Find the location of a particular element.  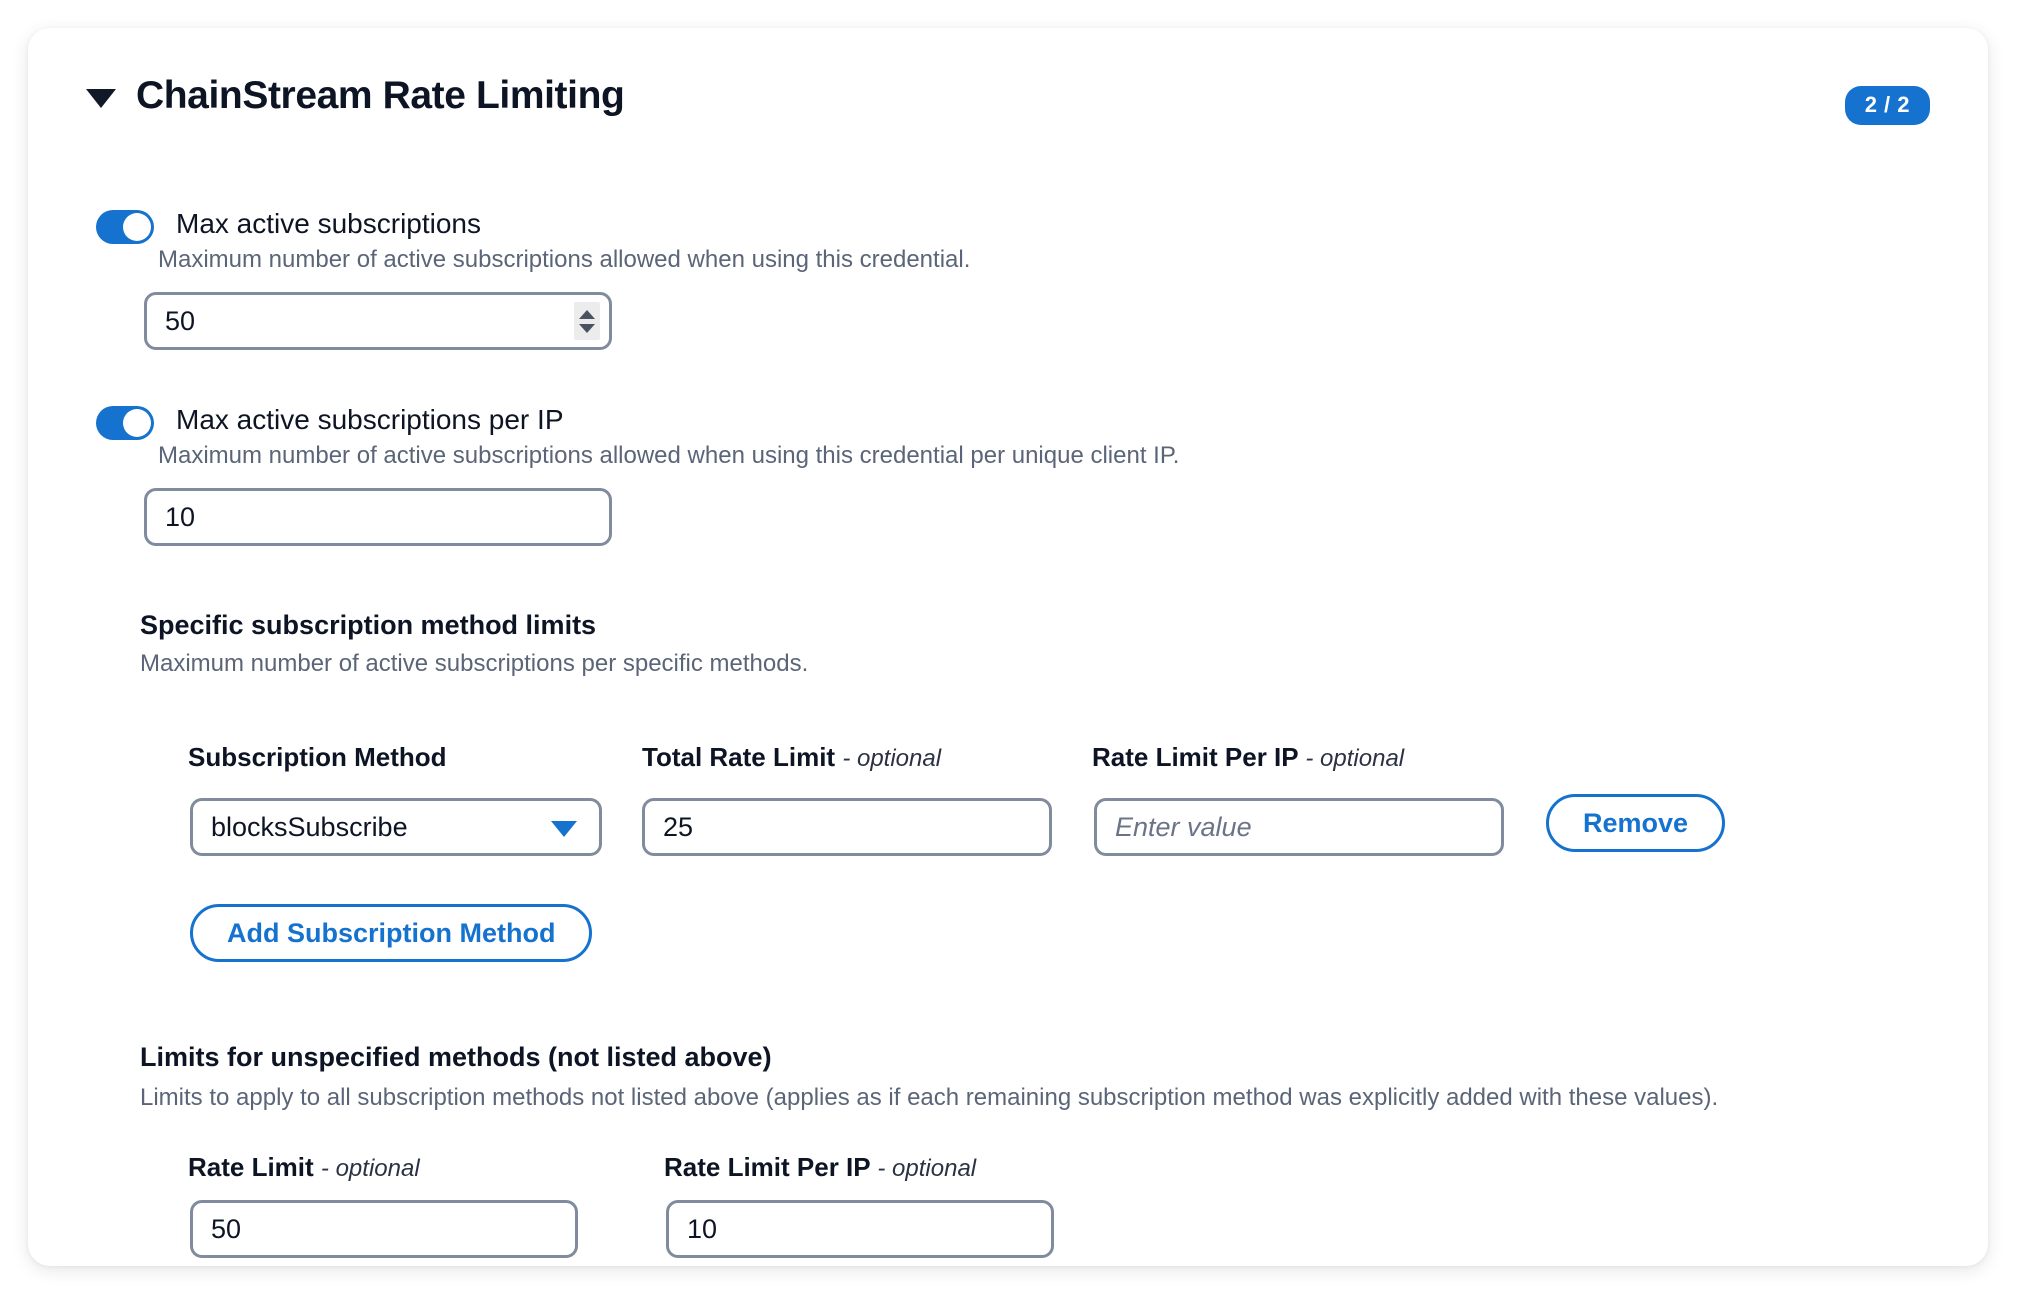

status-badge: 2 / 2 is located at coordinates (1887, 105).